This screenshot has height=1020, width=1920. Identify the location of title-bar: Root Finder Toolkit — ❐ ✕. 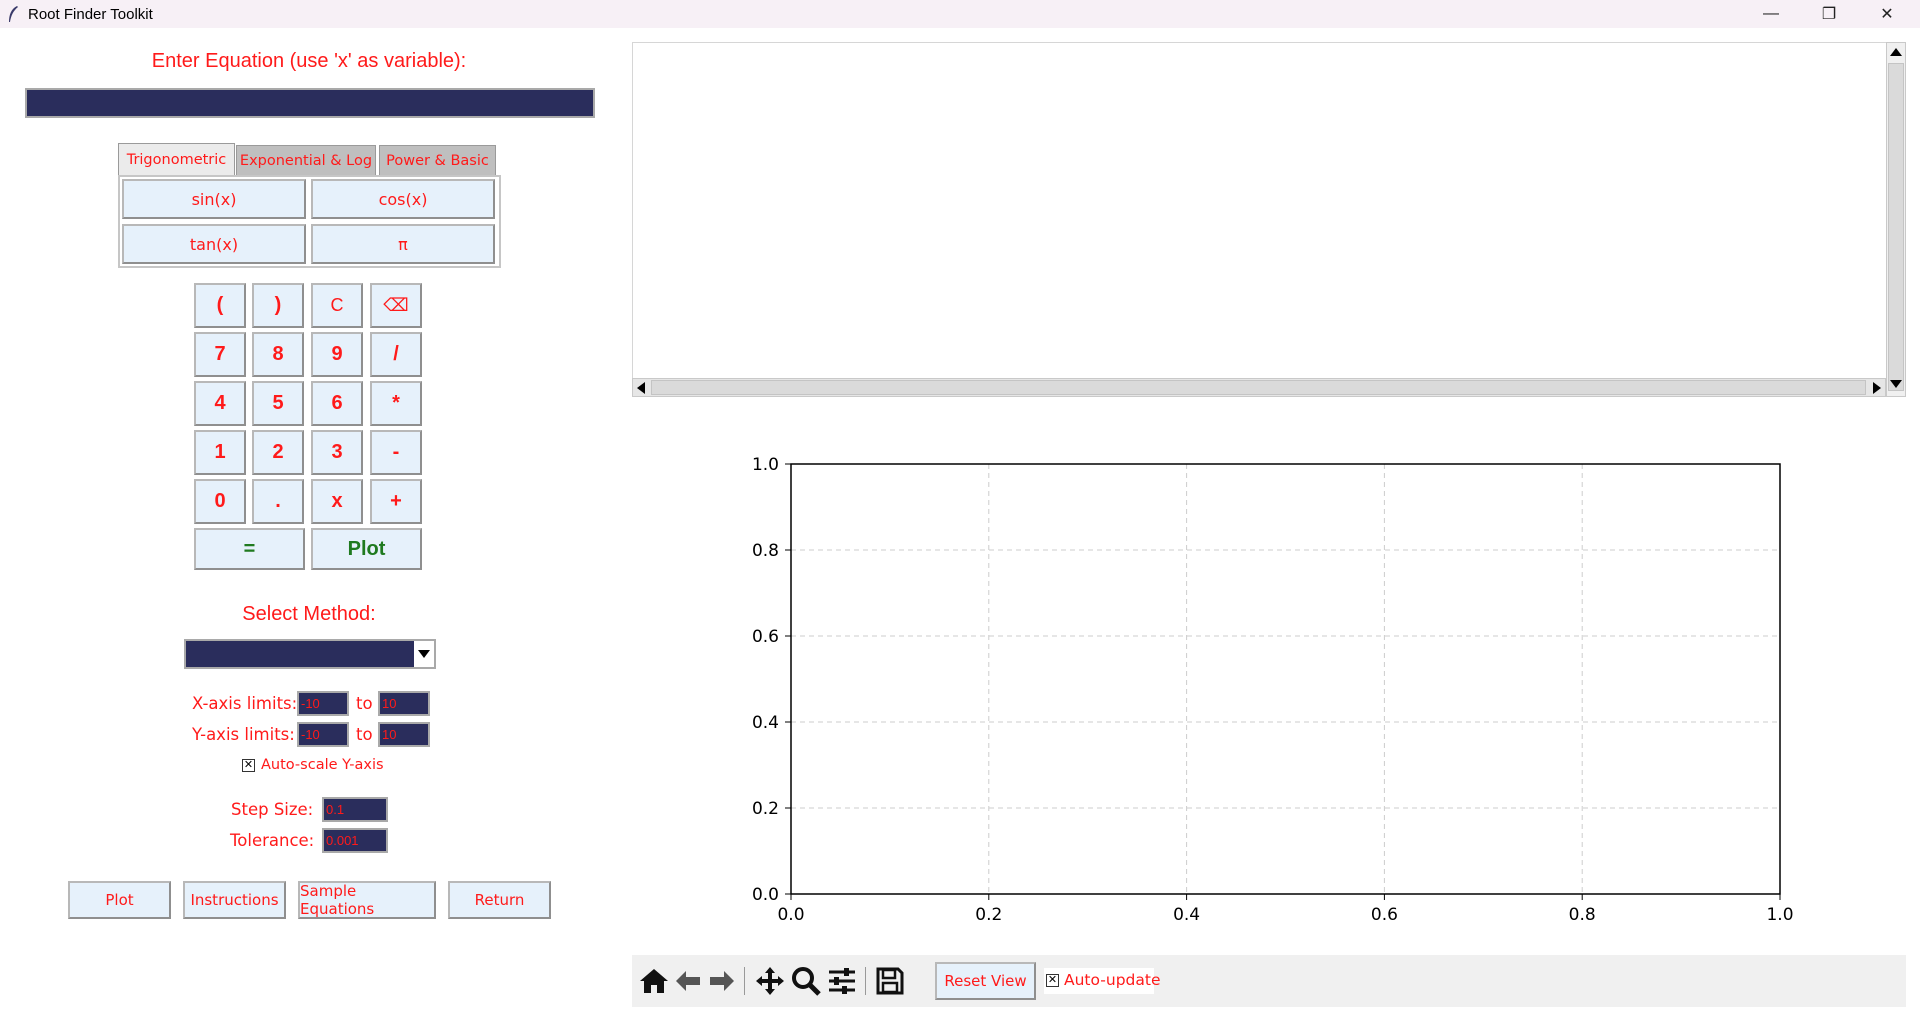
(960, 14).